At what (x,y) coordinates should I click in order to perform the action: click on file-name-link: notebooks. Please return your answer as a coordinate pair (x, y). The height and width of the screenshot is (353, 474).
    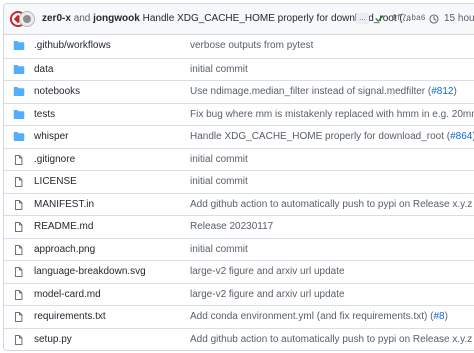
    Looking at the image, I should click on (57, 91).